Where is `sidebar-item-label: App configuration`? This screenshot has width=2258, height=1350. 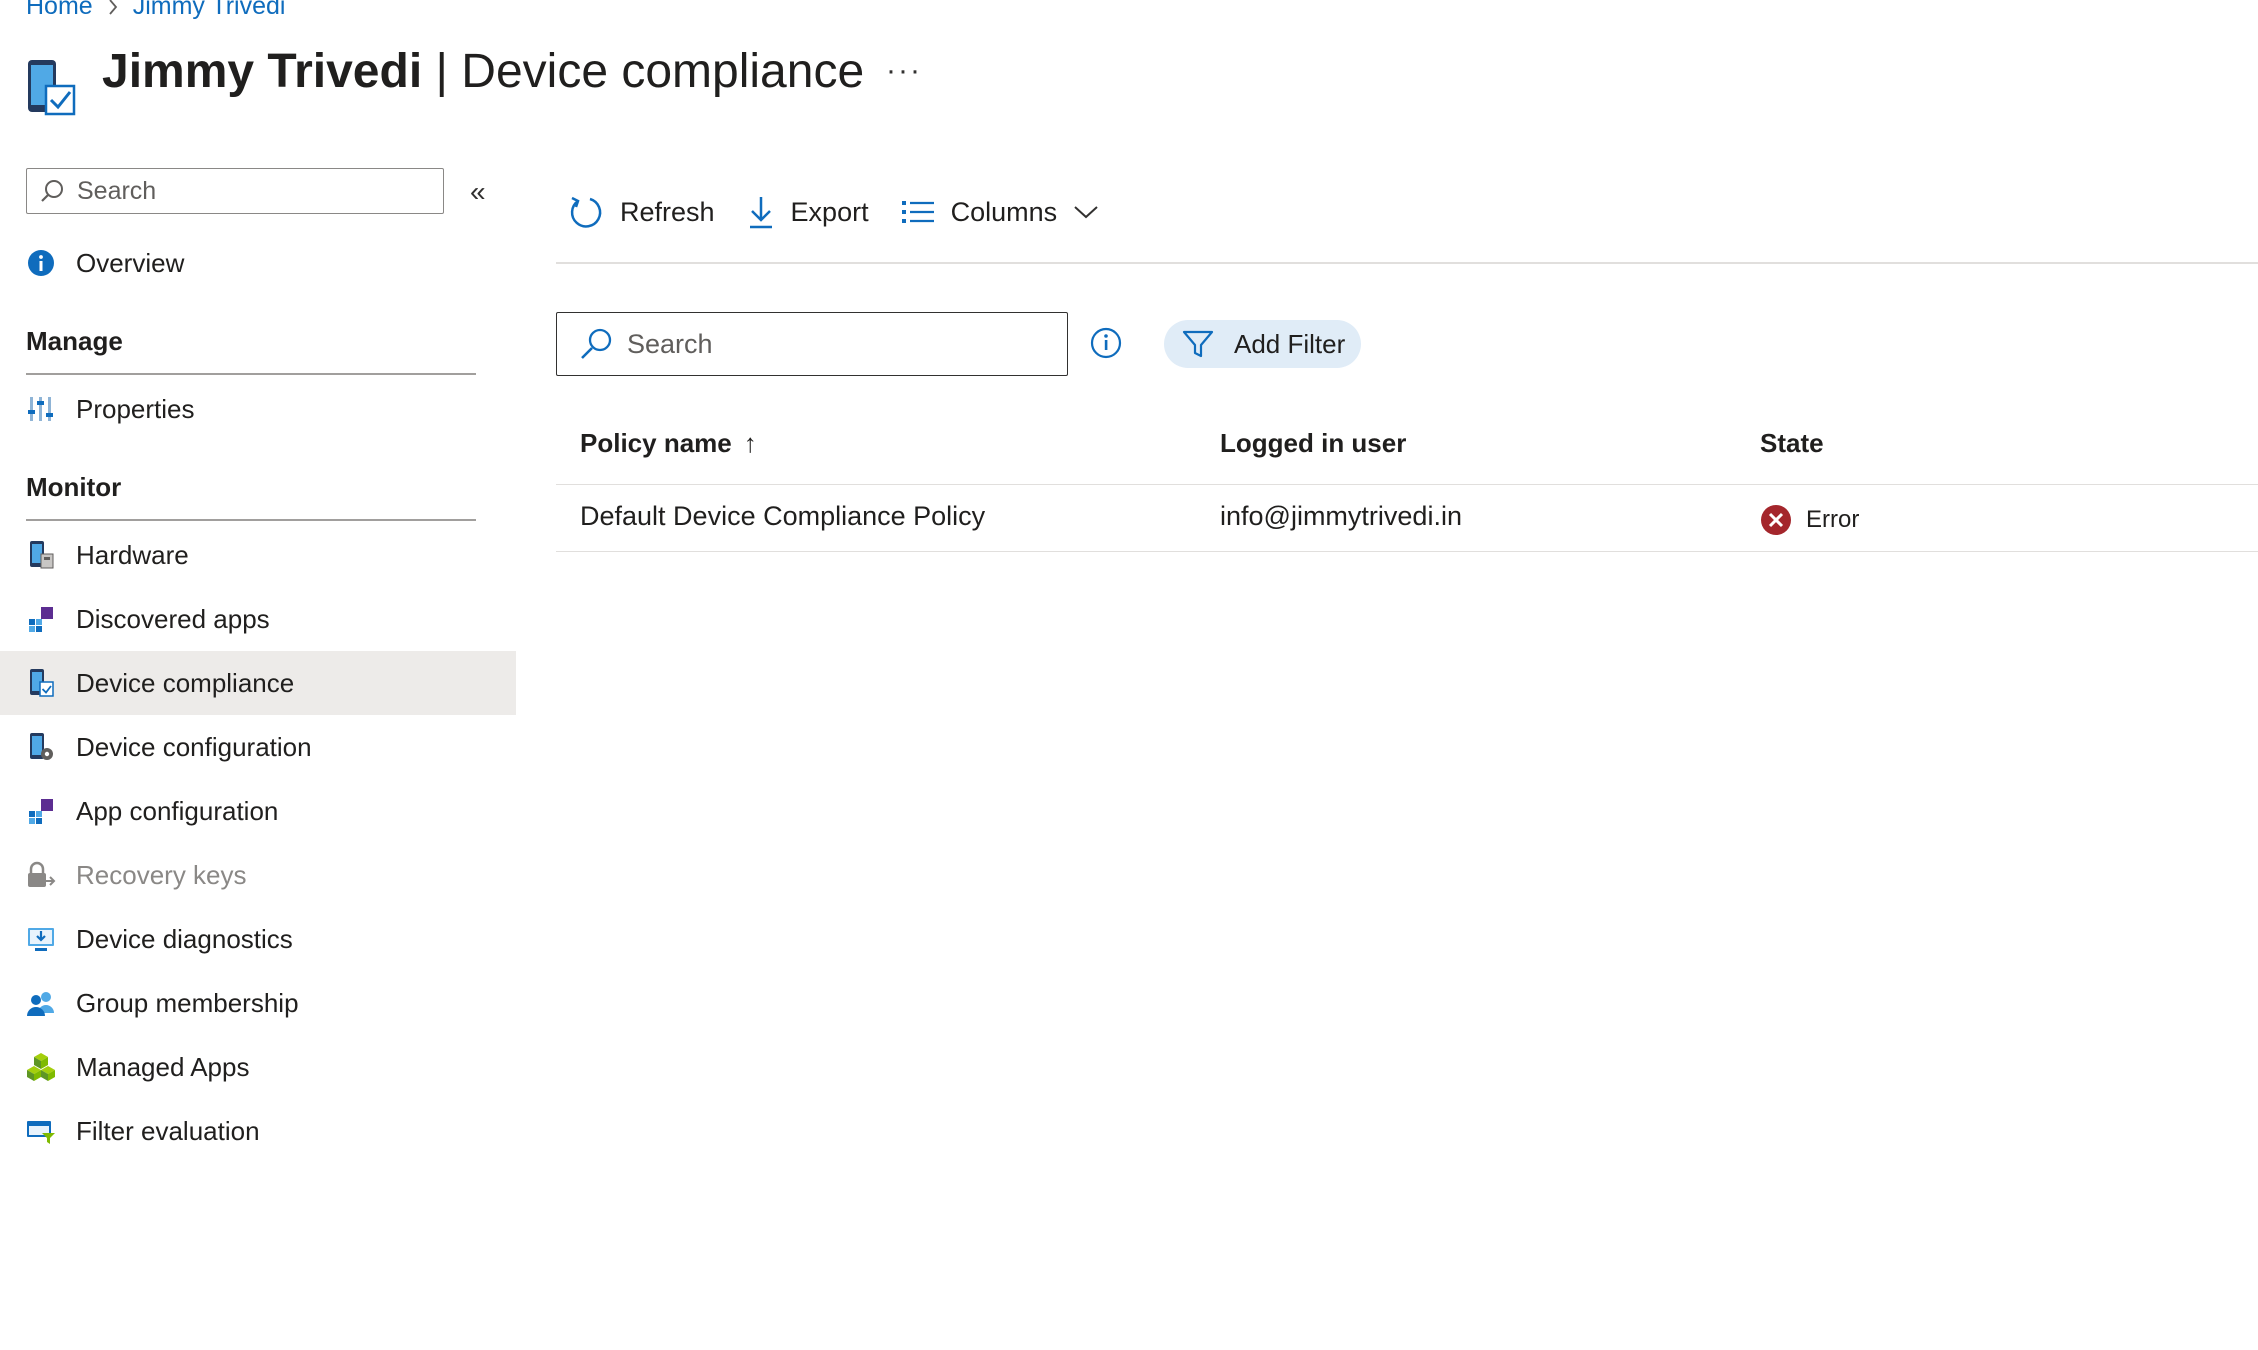 sidebar-item-label: App configuration is located at coordinates (177, 810).